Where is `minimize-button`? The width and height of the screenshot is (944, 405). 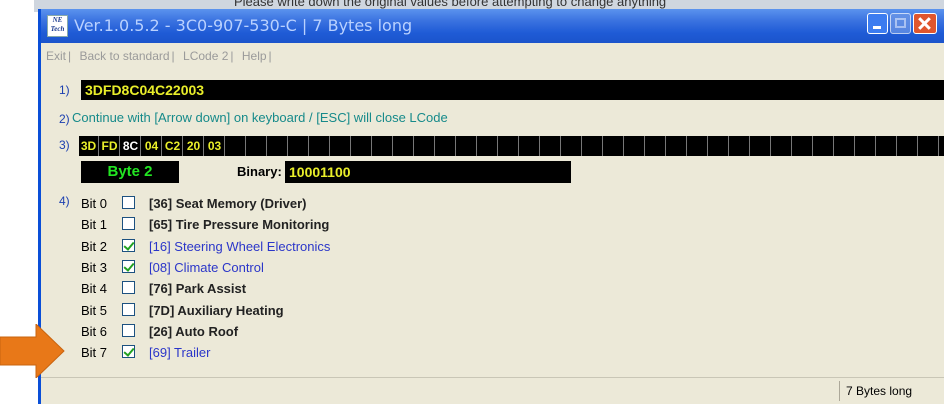
minimize-button is located at coordinates (877, 23).